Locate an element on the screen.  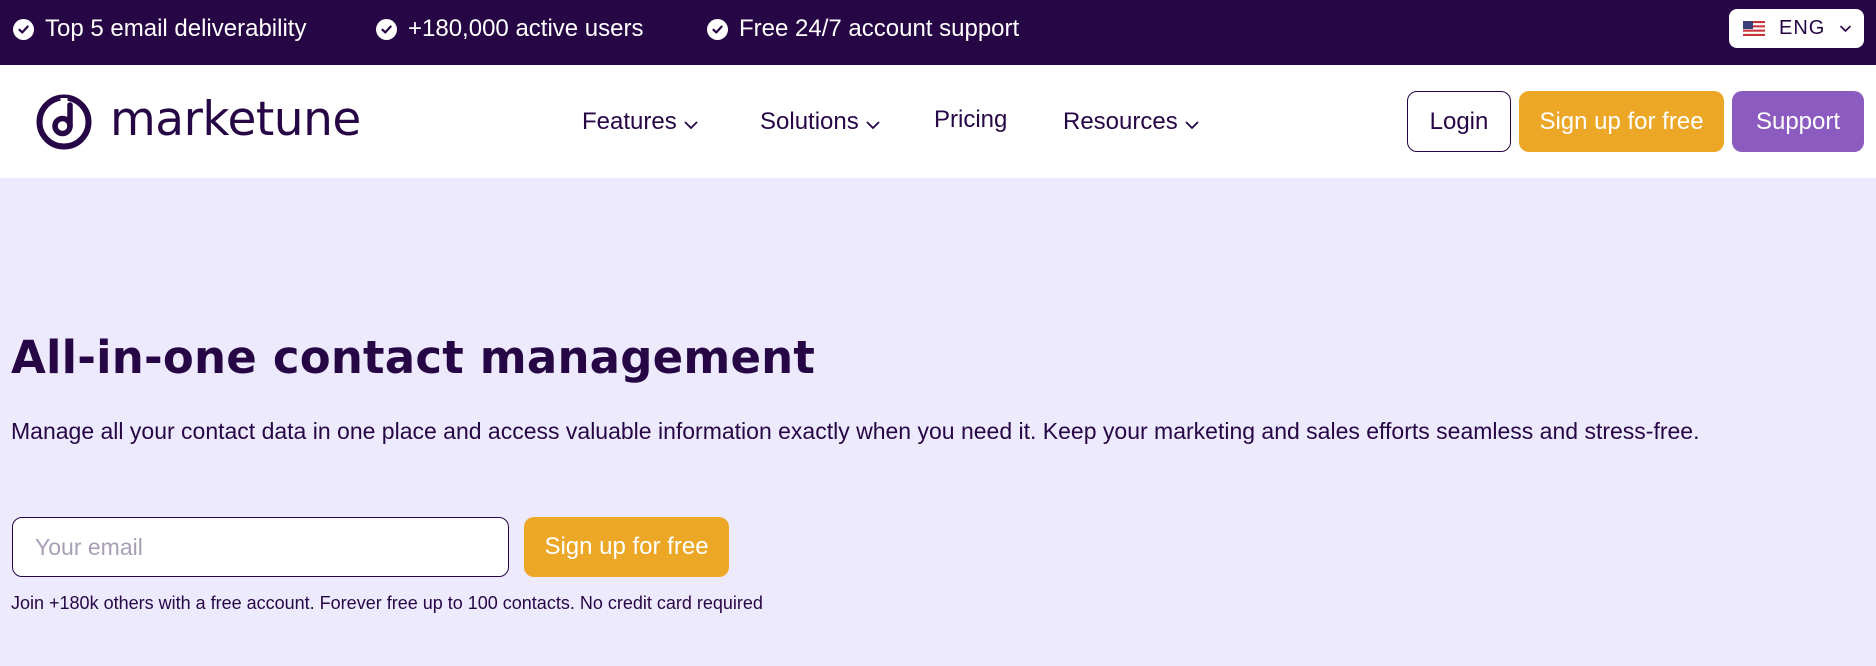
perk-label: +180,000 active users is located at coordinates (526, 28).